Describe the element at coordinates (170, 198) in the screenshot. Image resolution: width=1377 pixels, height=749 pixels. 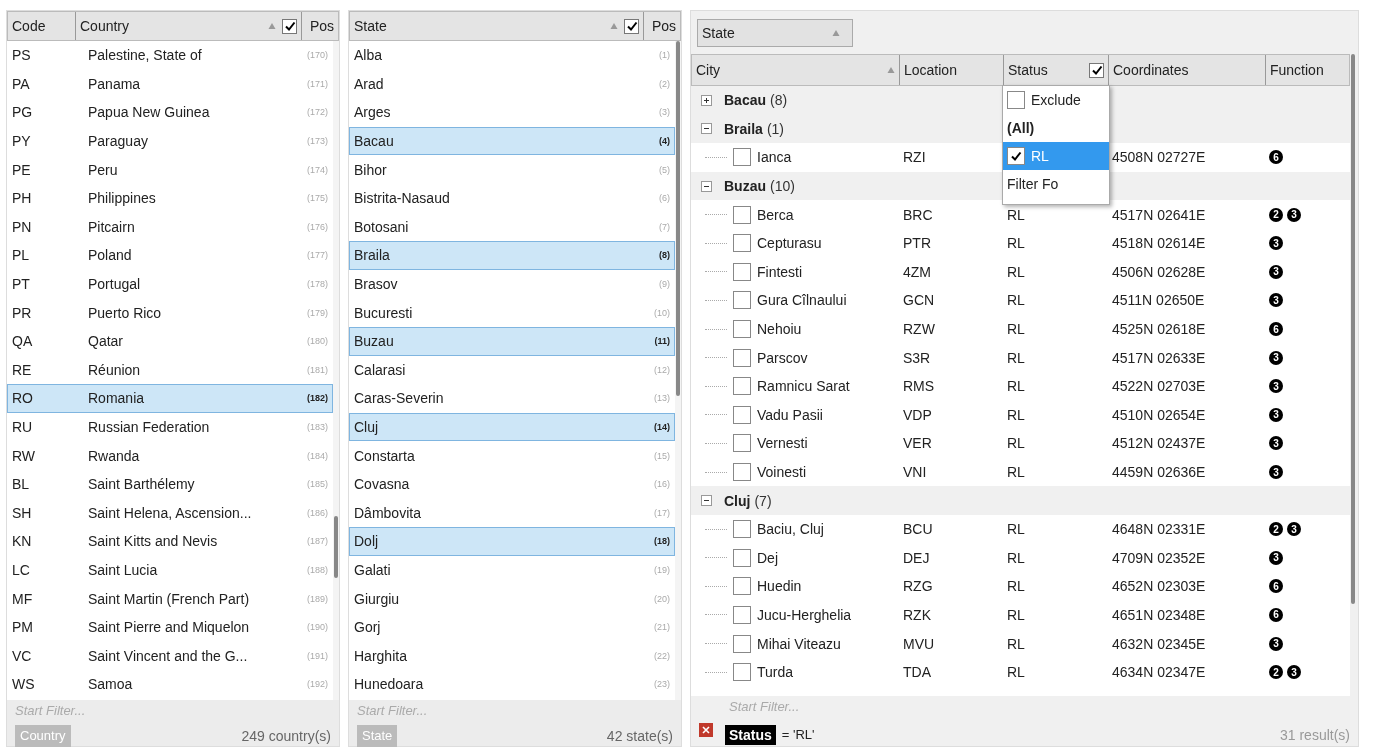
I see `country-row: PH Philippines (175)` at that location.